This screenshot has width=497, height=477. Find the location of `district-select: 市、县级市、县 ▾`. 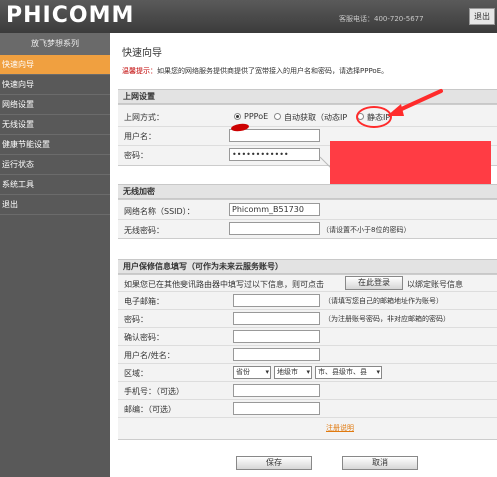

district-select: 市、县级市、县 ▾ is located at coordinates (348, 372).